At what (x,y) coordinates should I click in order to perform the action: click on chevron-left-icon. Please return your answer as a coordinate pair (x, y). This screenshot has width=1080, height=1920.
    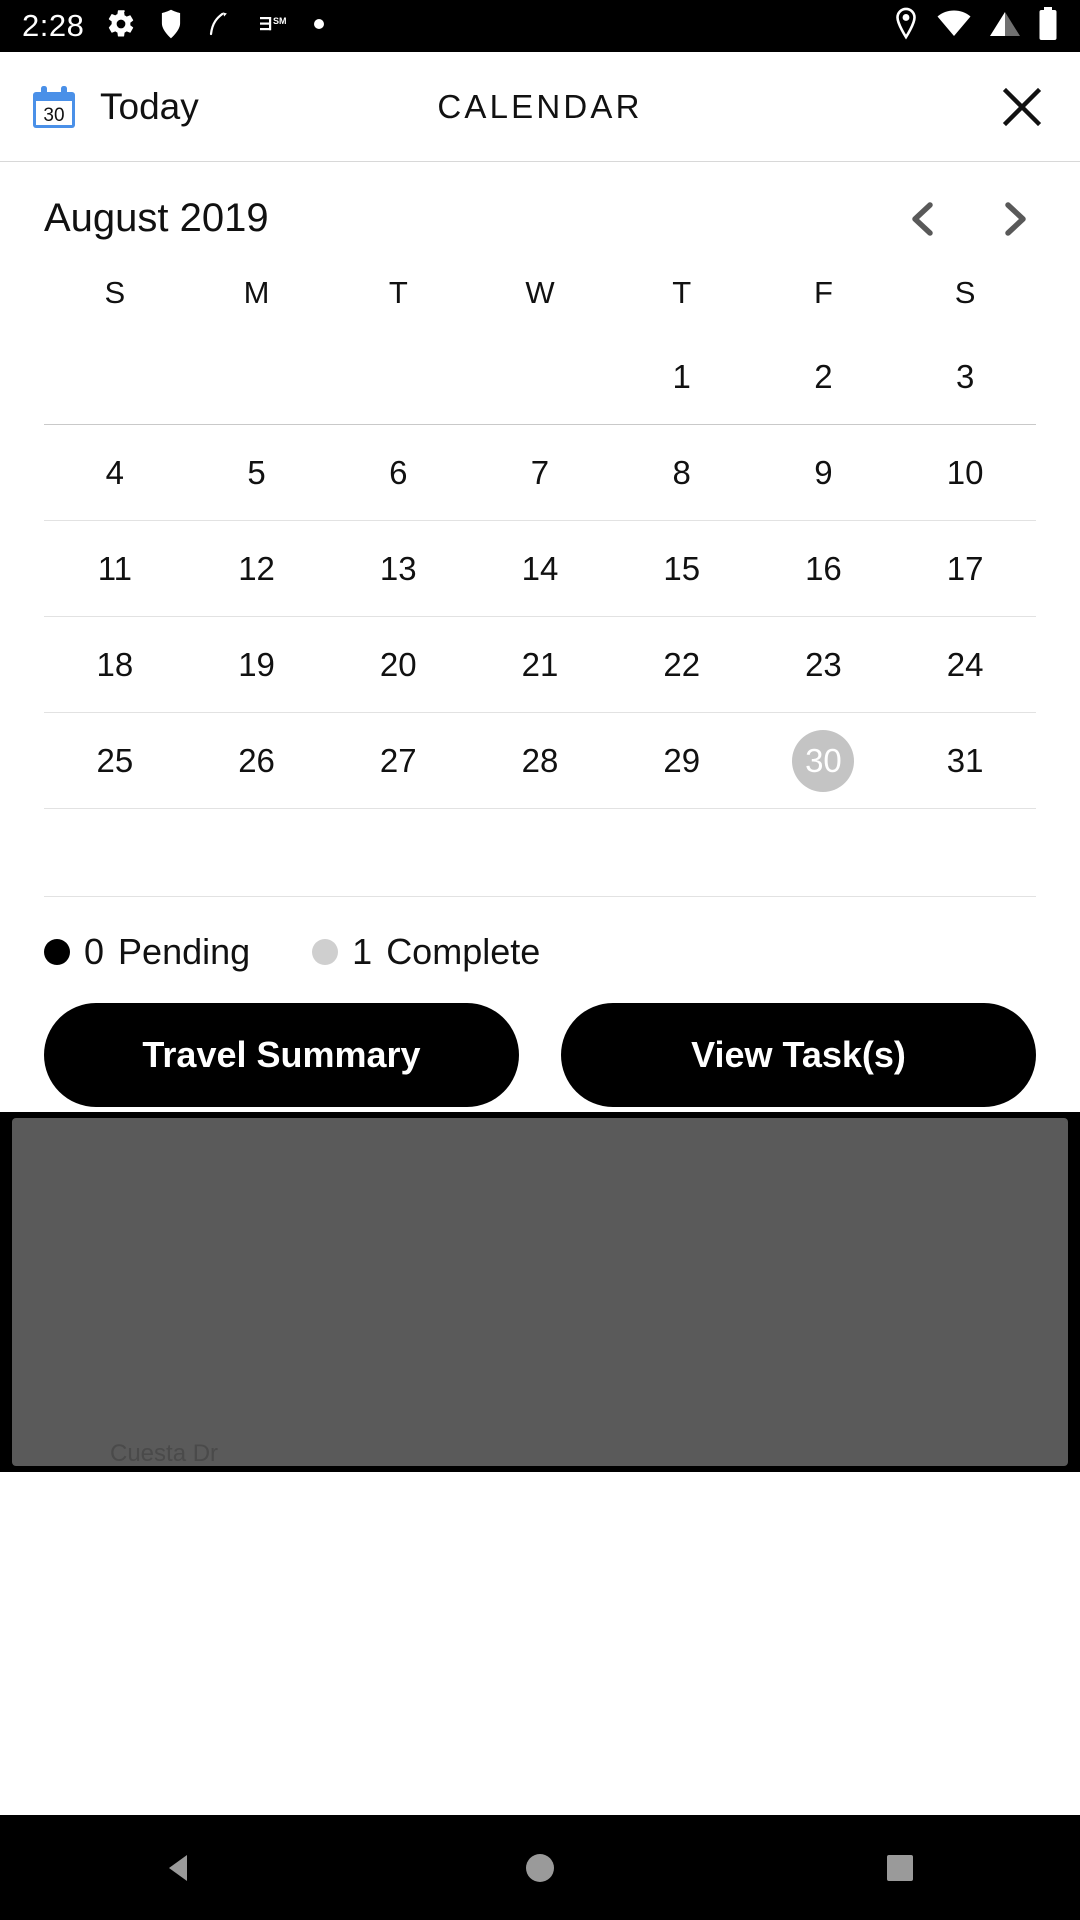
    Looking at the image, I should click on (922, 218).